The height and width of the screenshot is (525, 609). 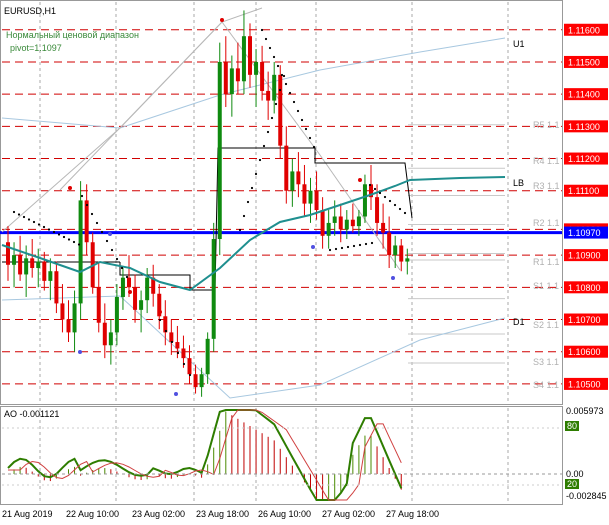 What do you see at coordinates (546, 325) in the screenshot?
I see `level-label-s2: S2 1.1` at bounding box center [546, 325].